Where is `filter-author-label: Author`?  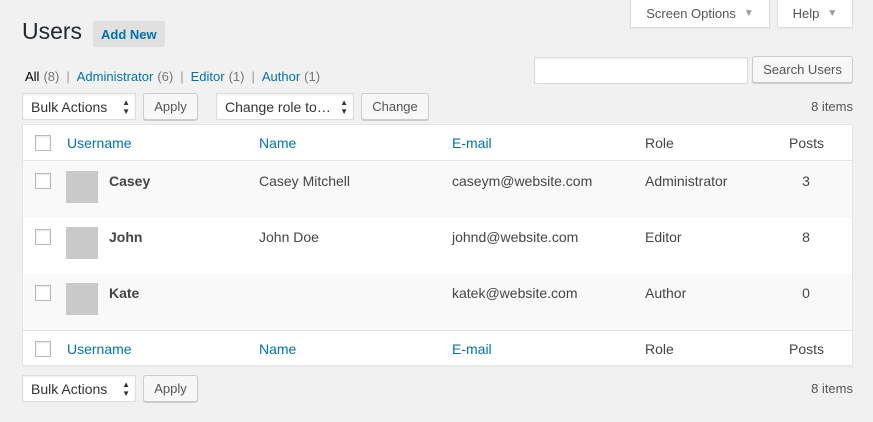
filter-author-label: Author is located at coordinates (281, 76).